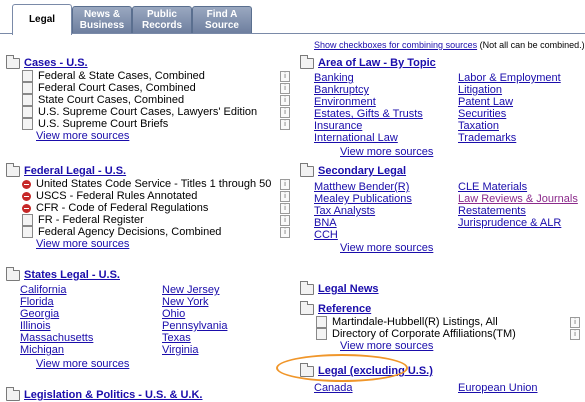  Describe the element at coordinates (117, 88) in the screenshot. I see `source-label: Federal Court Cases, Combined` at that location.